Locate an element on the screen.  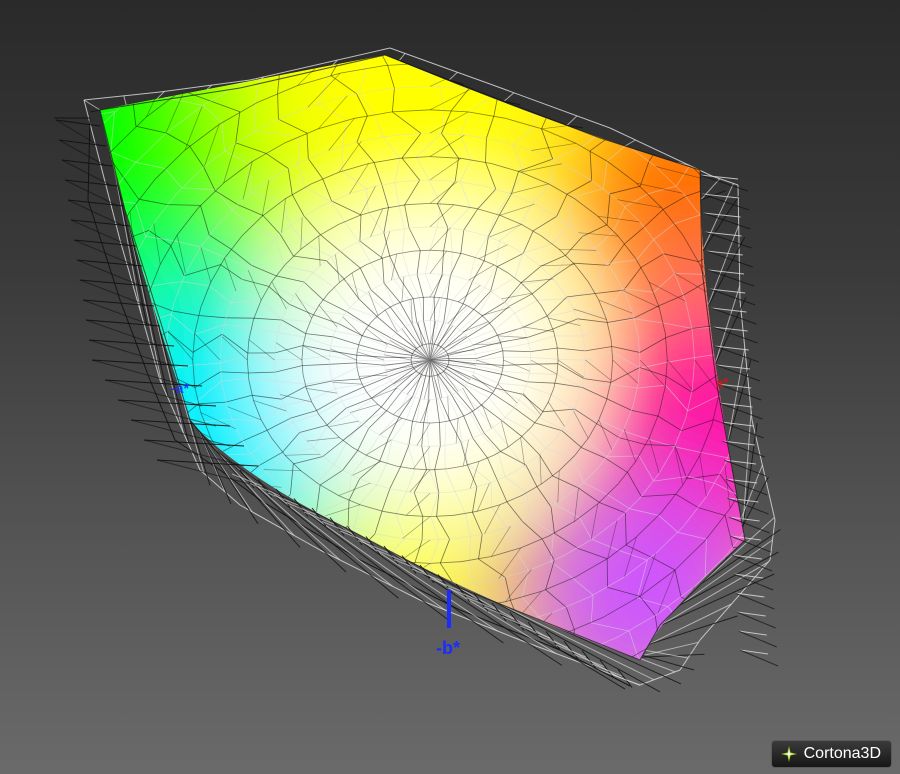
neg-a-axis-label: -a* is located at coordinates (180, 388).